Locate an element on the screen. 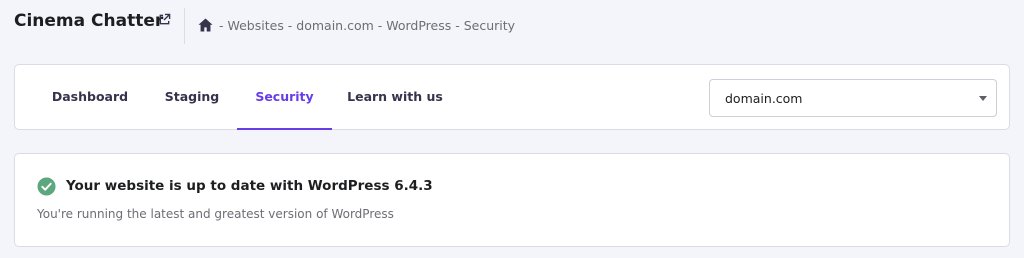  domain-select: domain.com is located at coordinates (853, 98).